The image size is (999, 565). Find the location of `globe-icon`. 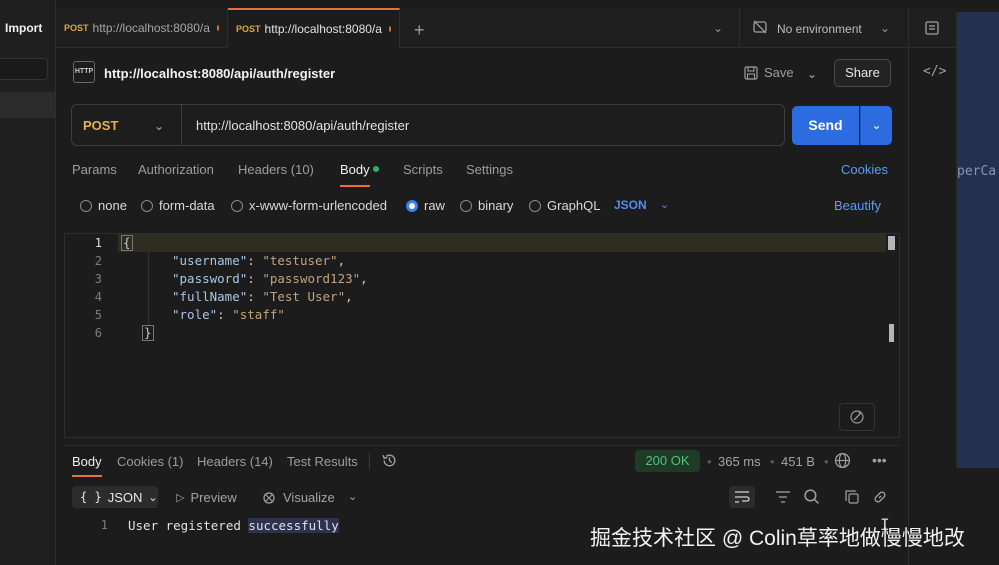

globe-icon is located at coordinates (842, 460).